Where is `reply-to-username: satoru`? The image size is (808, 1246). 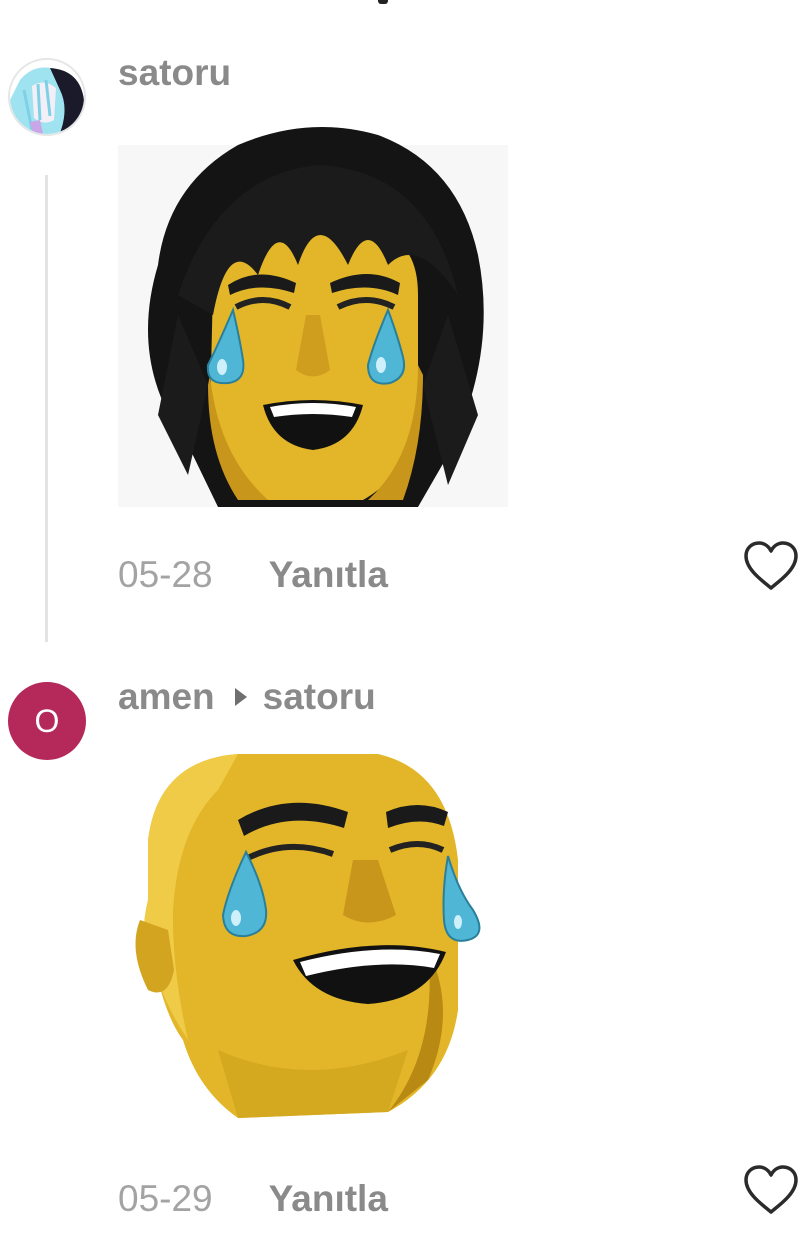
reply-to-username: satoru is located at coordinates (319, 697).